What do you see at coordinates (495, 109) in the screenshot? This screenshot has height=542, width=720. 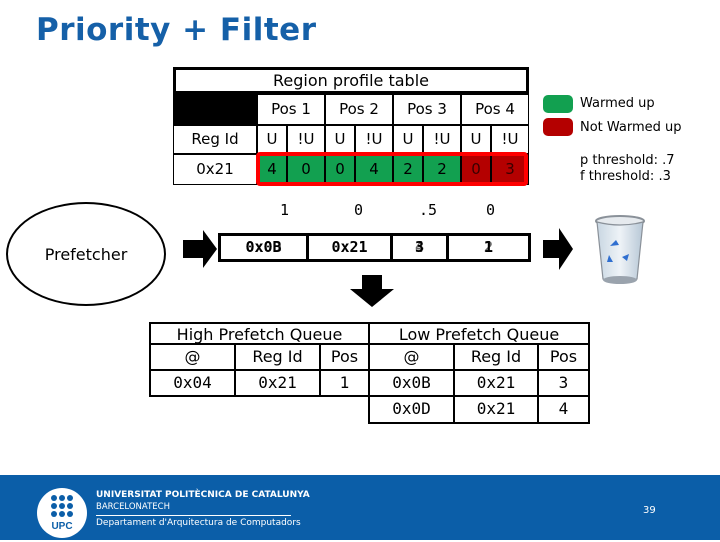 I see `pos-header: Pos 4` at bounding box center [495, 109].